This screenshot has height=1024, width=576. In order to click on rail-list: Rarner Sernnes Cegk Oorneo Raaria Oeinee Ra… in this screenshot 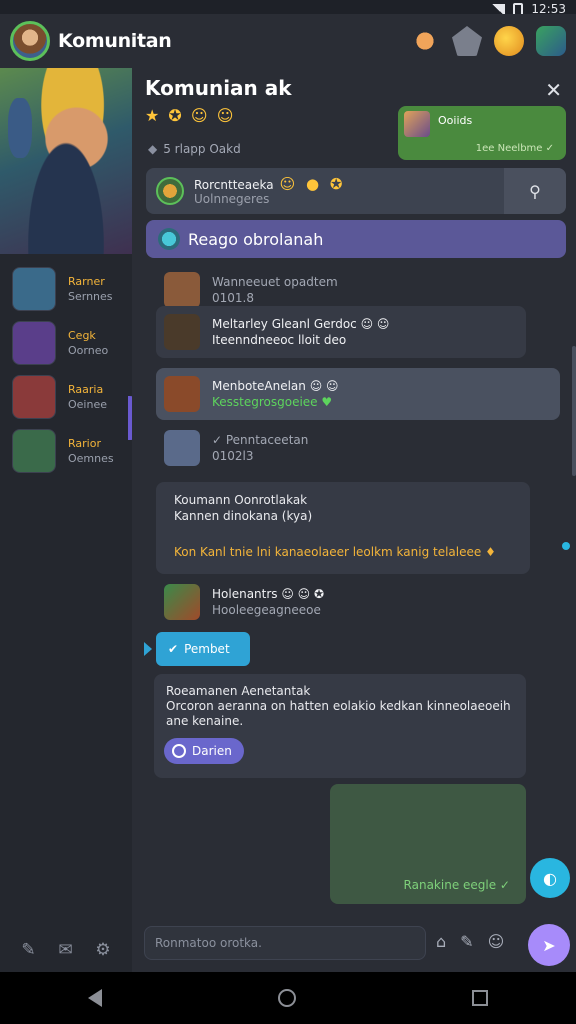, I will do `click(66, 370)`.